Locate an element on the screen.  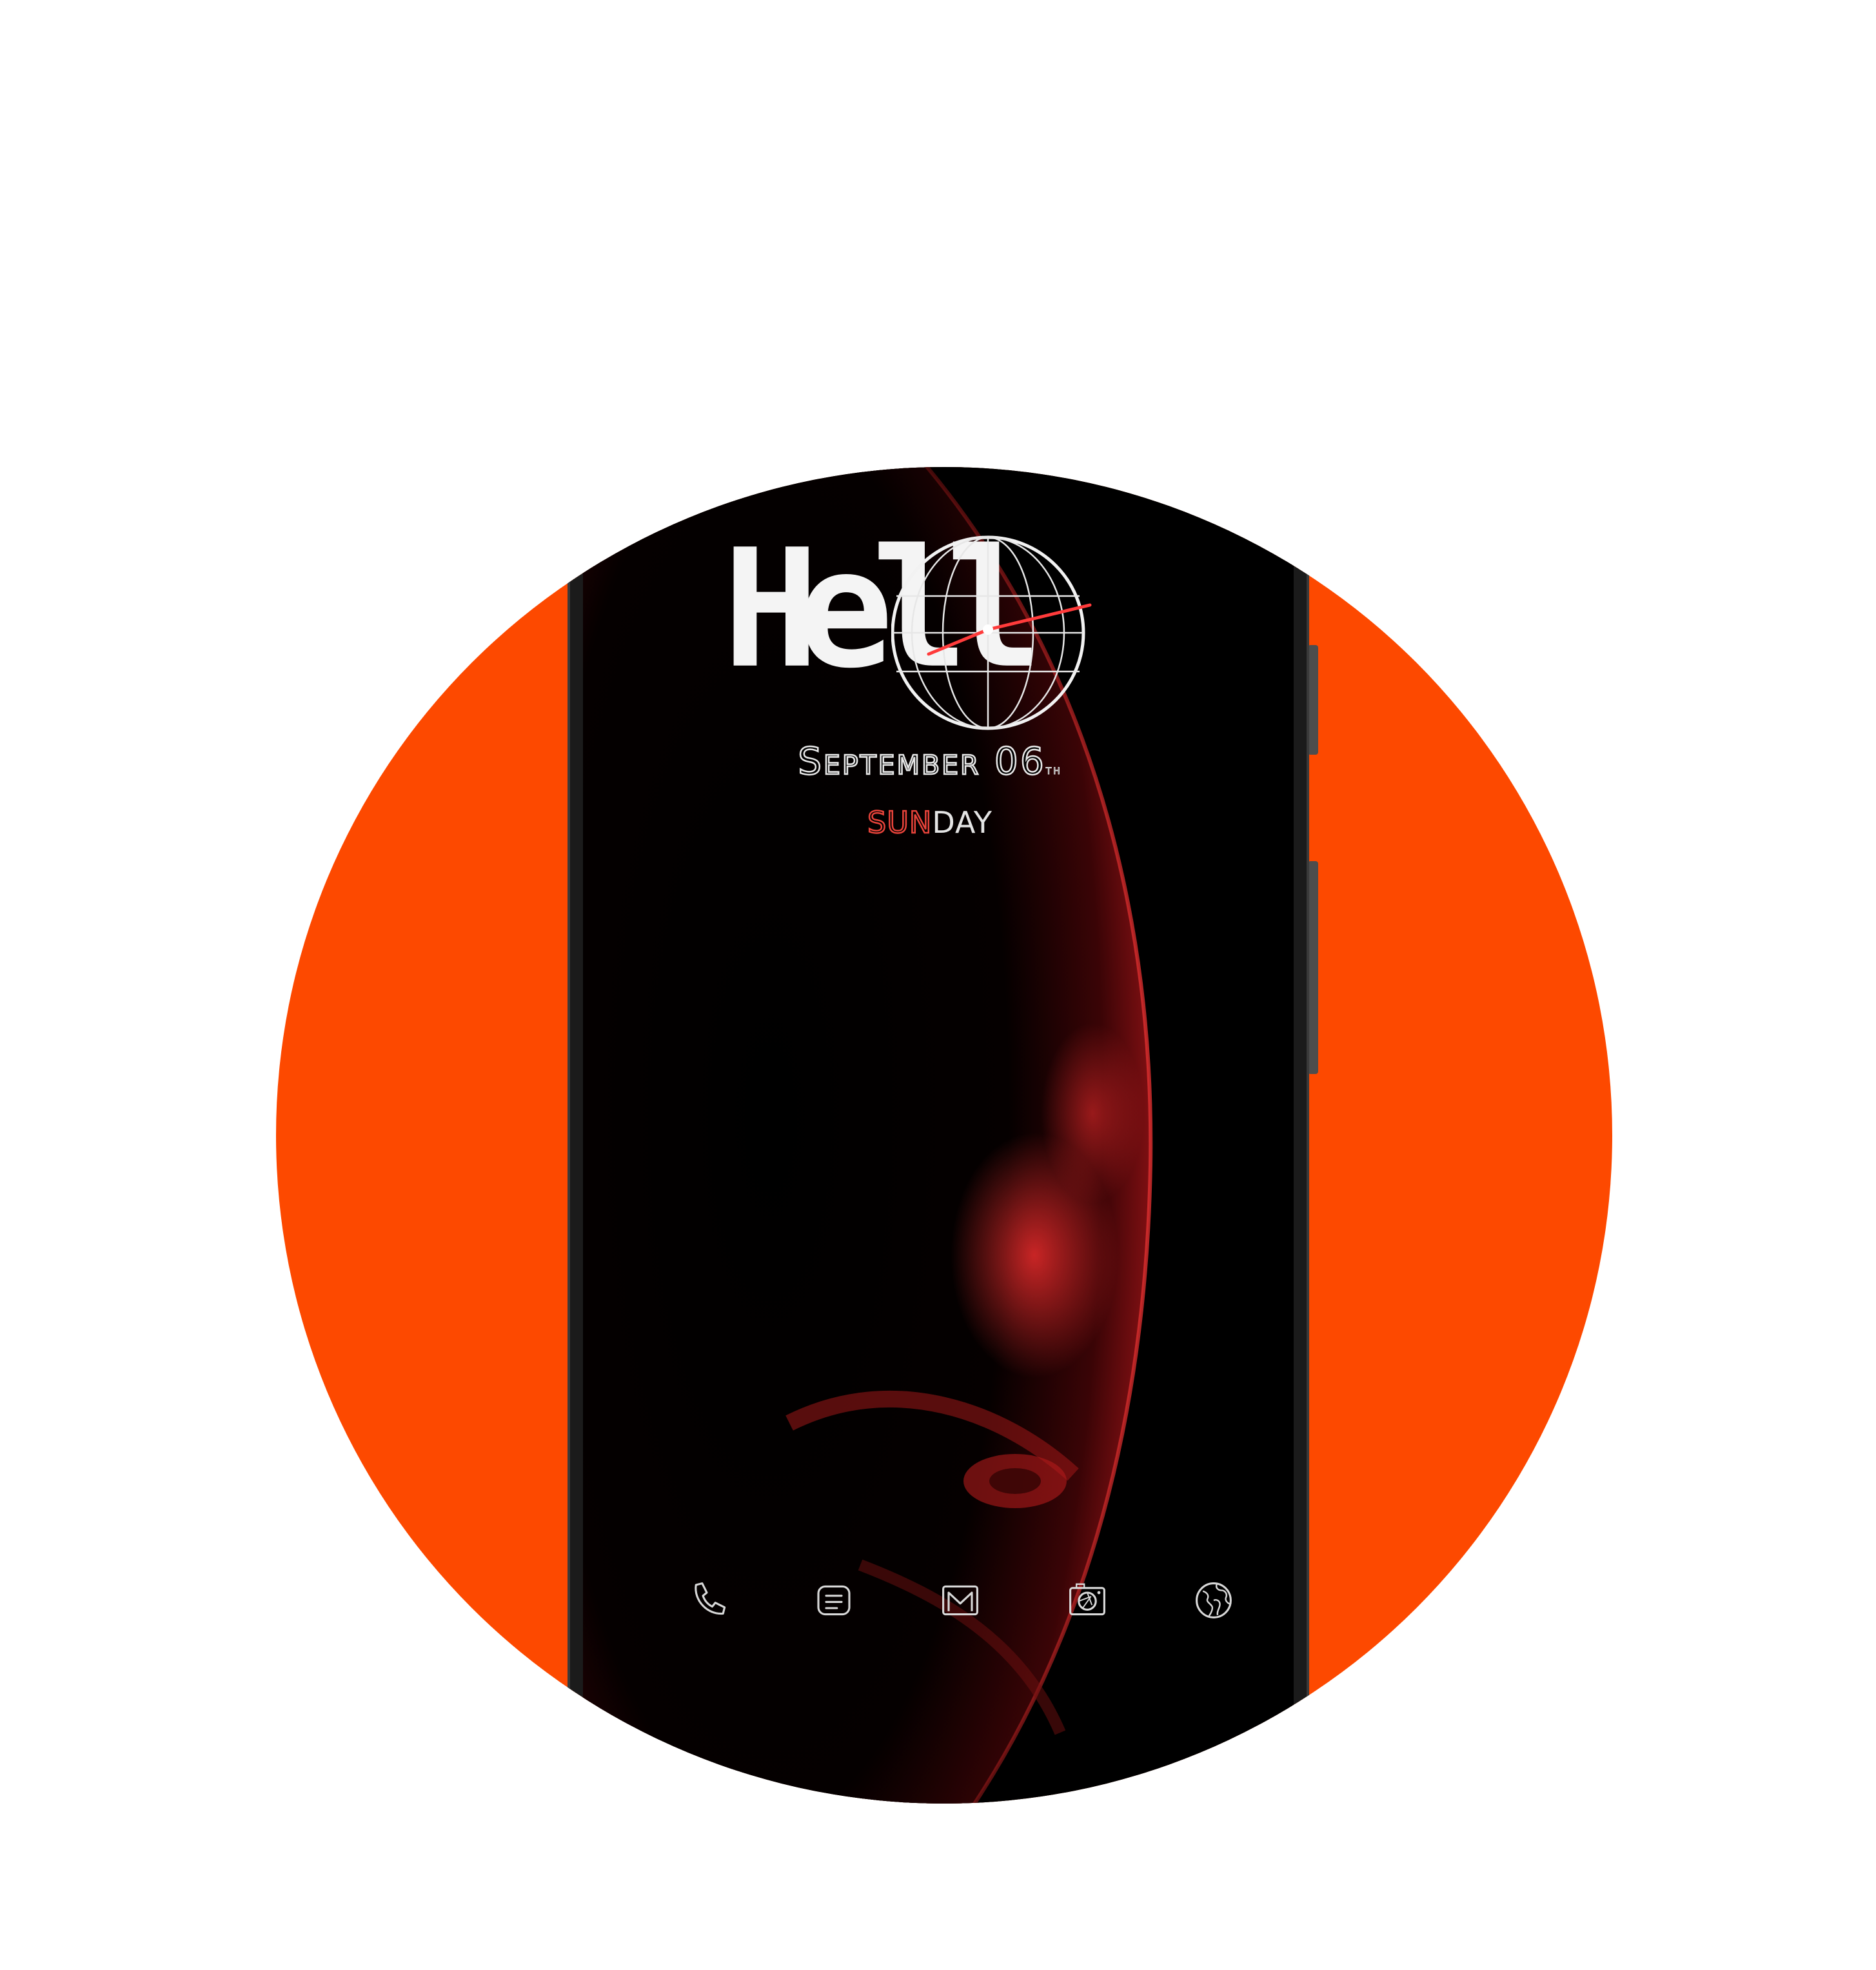
camera-icon is located at coordinates (1087, 1600).